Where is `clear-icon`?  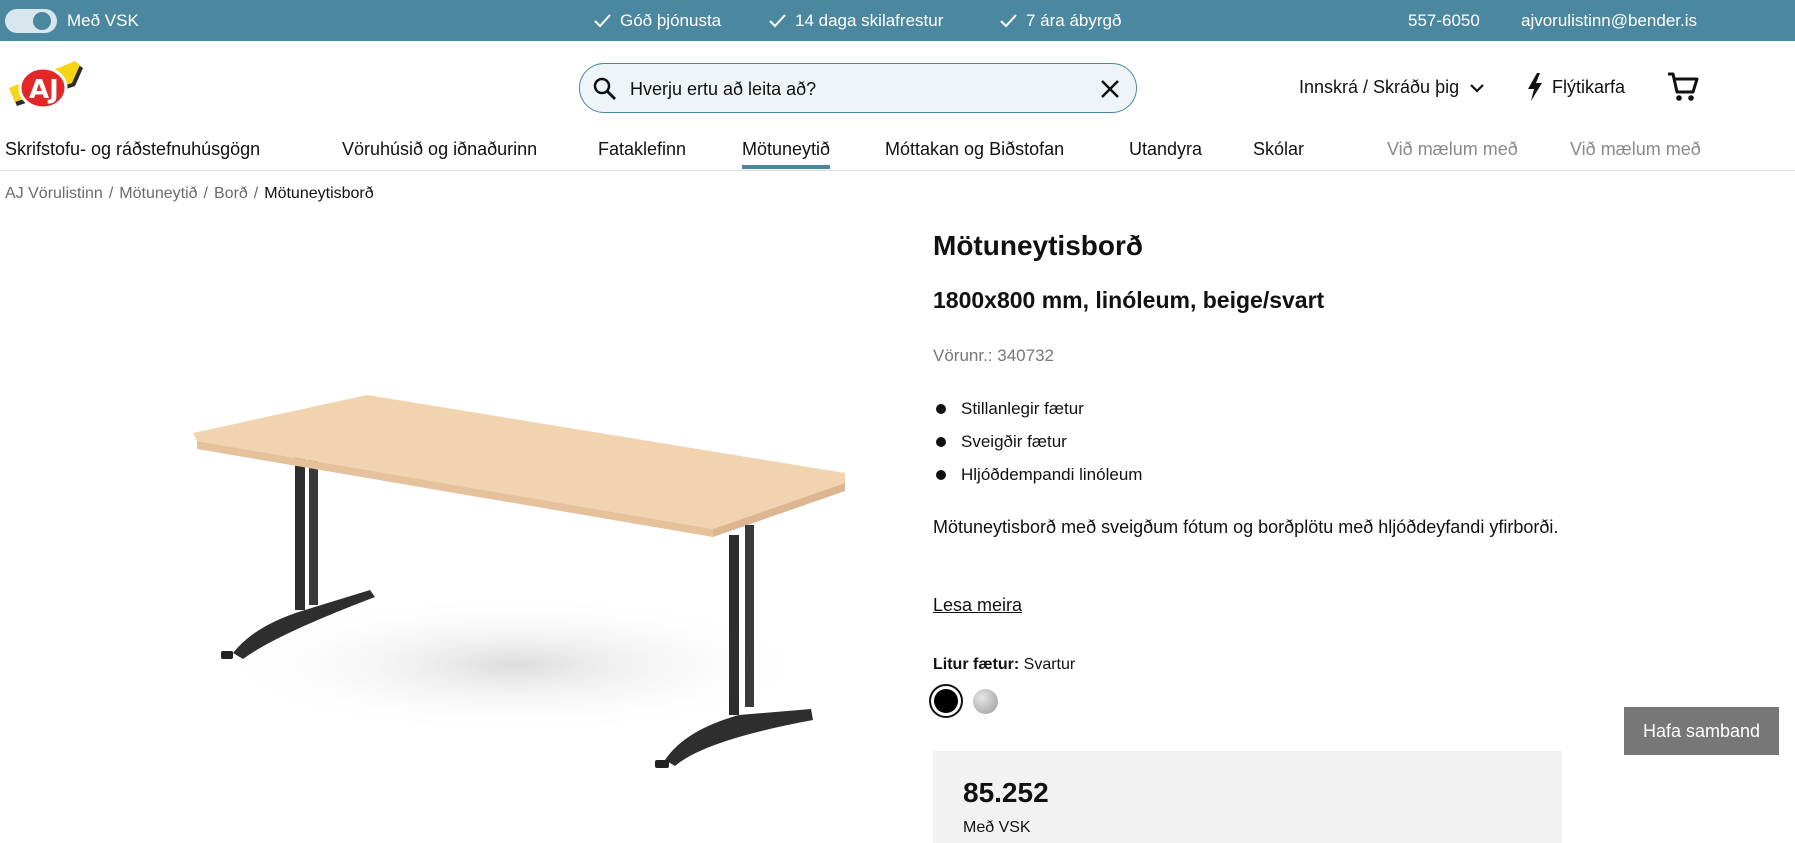
clear-icon is located at coordinates (1110, 89).